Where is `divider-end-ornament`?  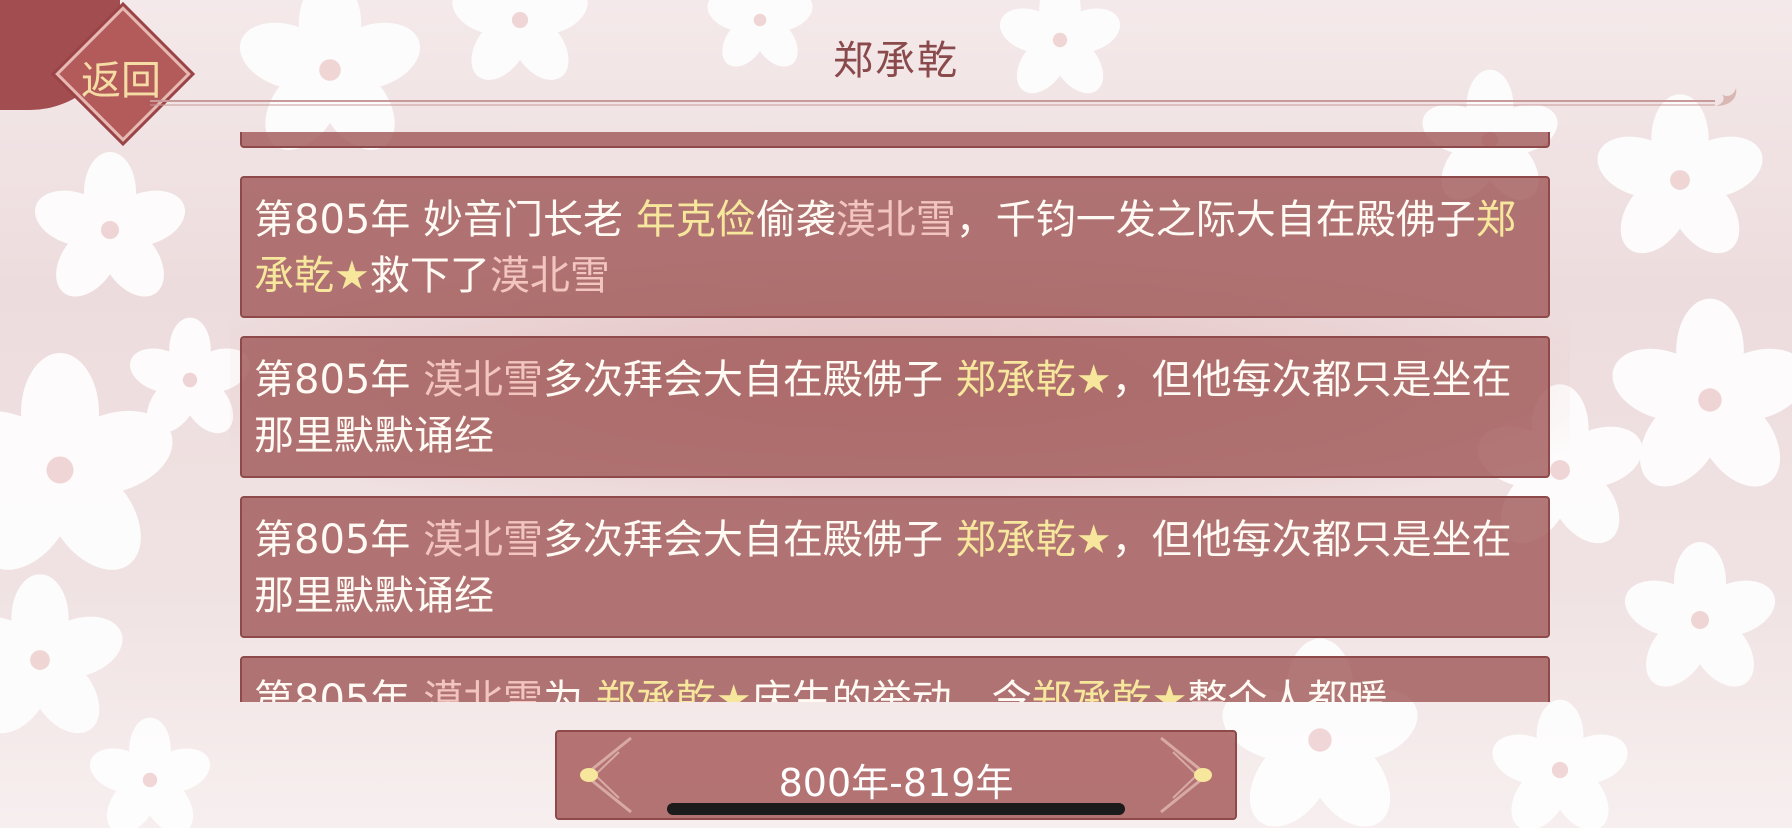 divider-end-ornament is located at coordinates (1726, 97).